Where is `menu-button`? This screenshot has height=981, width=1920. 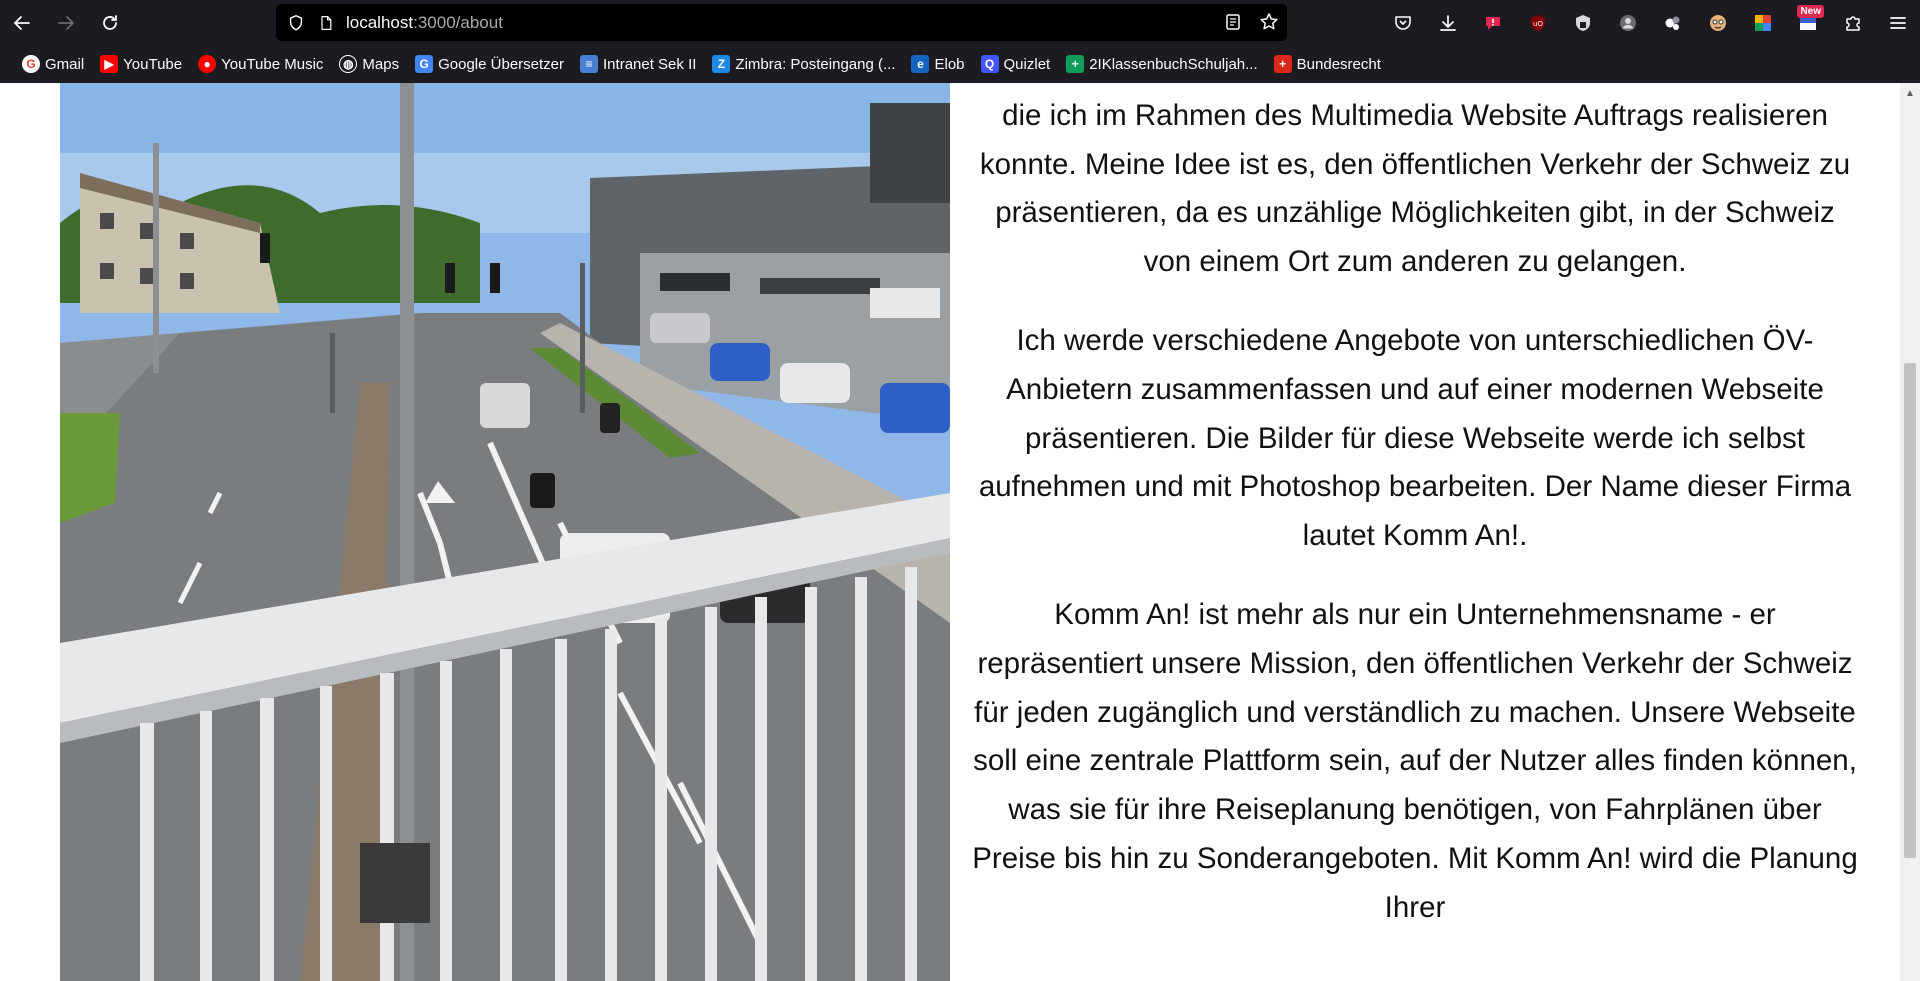
menu-button is located at coordinates (1897, 22).